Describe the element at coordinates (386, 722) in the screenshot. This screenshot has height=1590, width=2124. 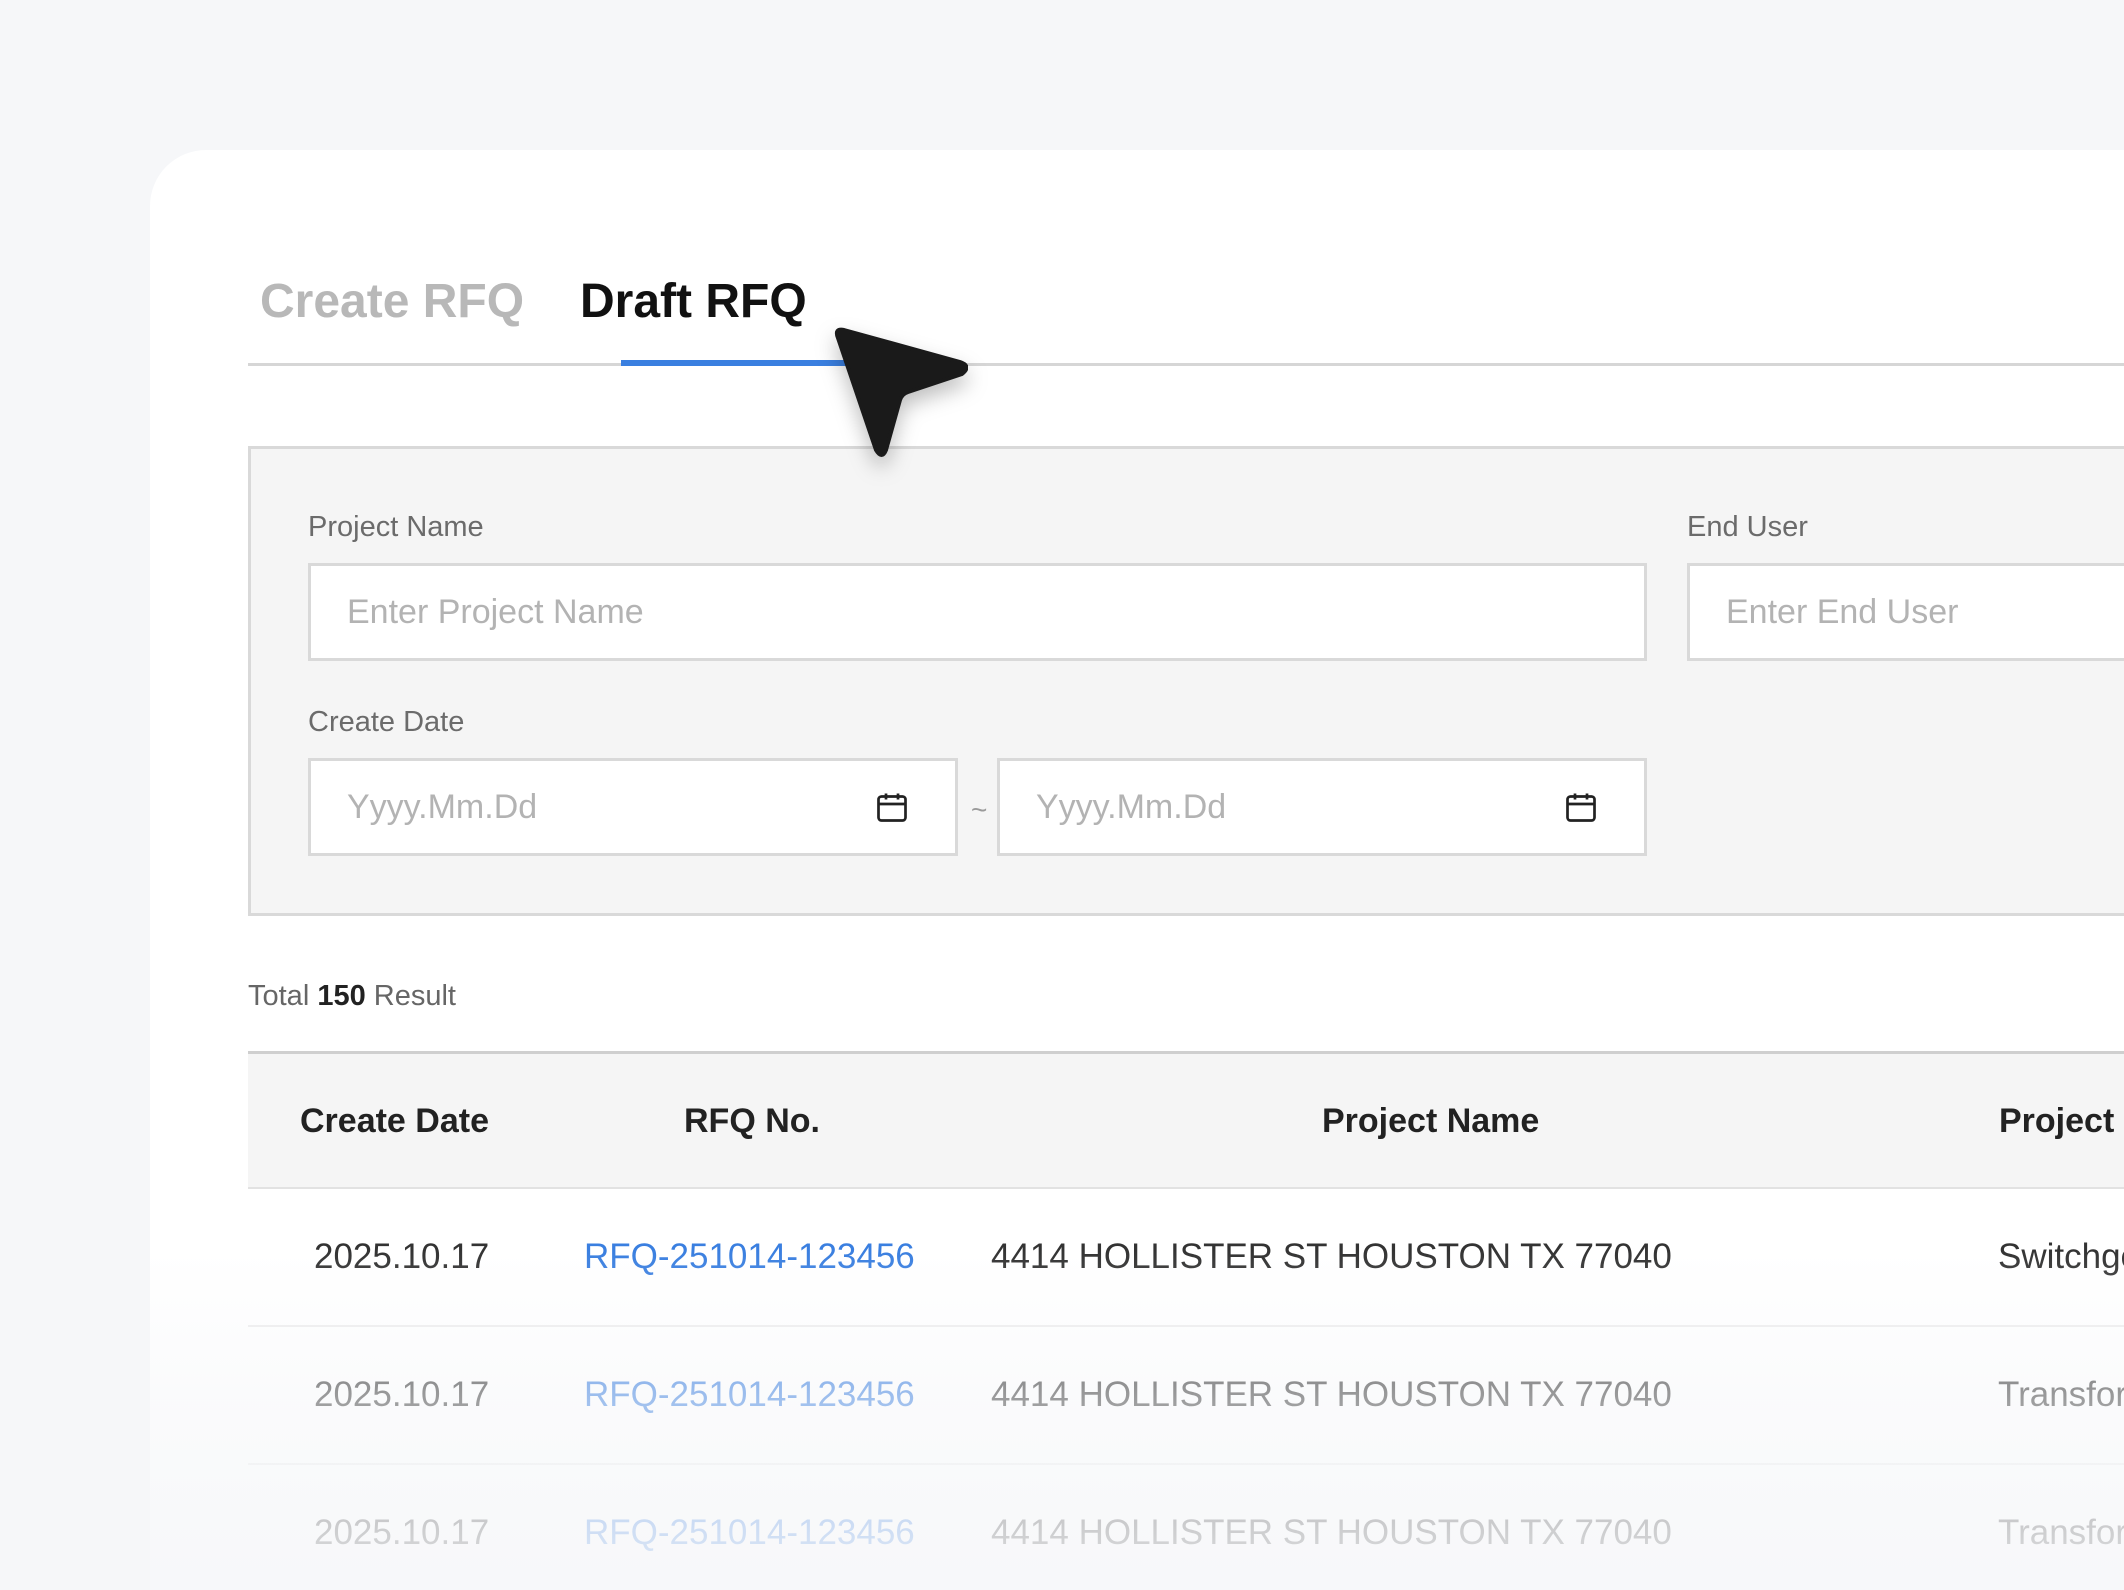
I see `create-date-label: Create Date` at that location.